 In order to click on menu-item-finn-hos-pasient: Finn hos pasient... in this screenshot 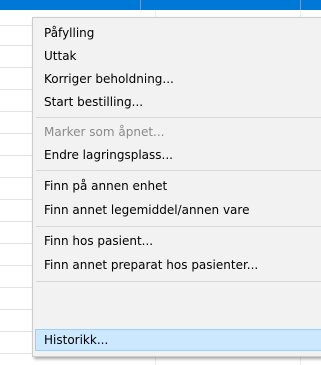, I will do `click(178, 241)`.